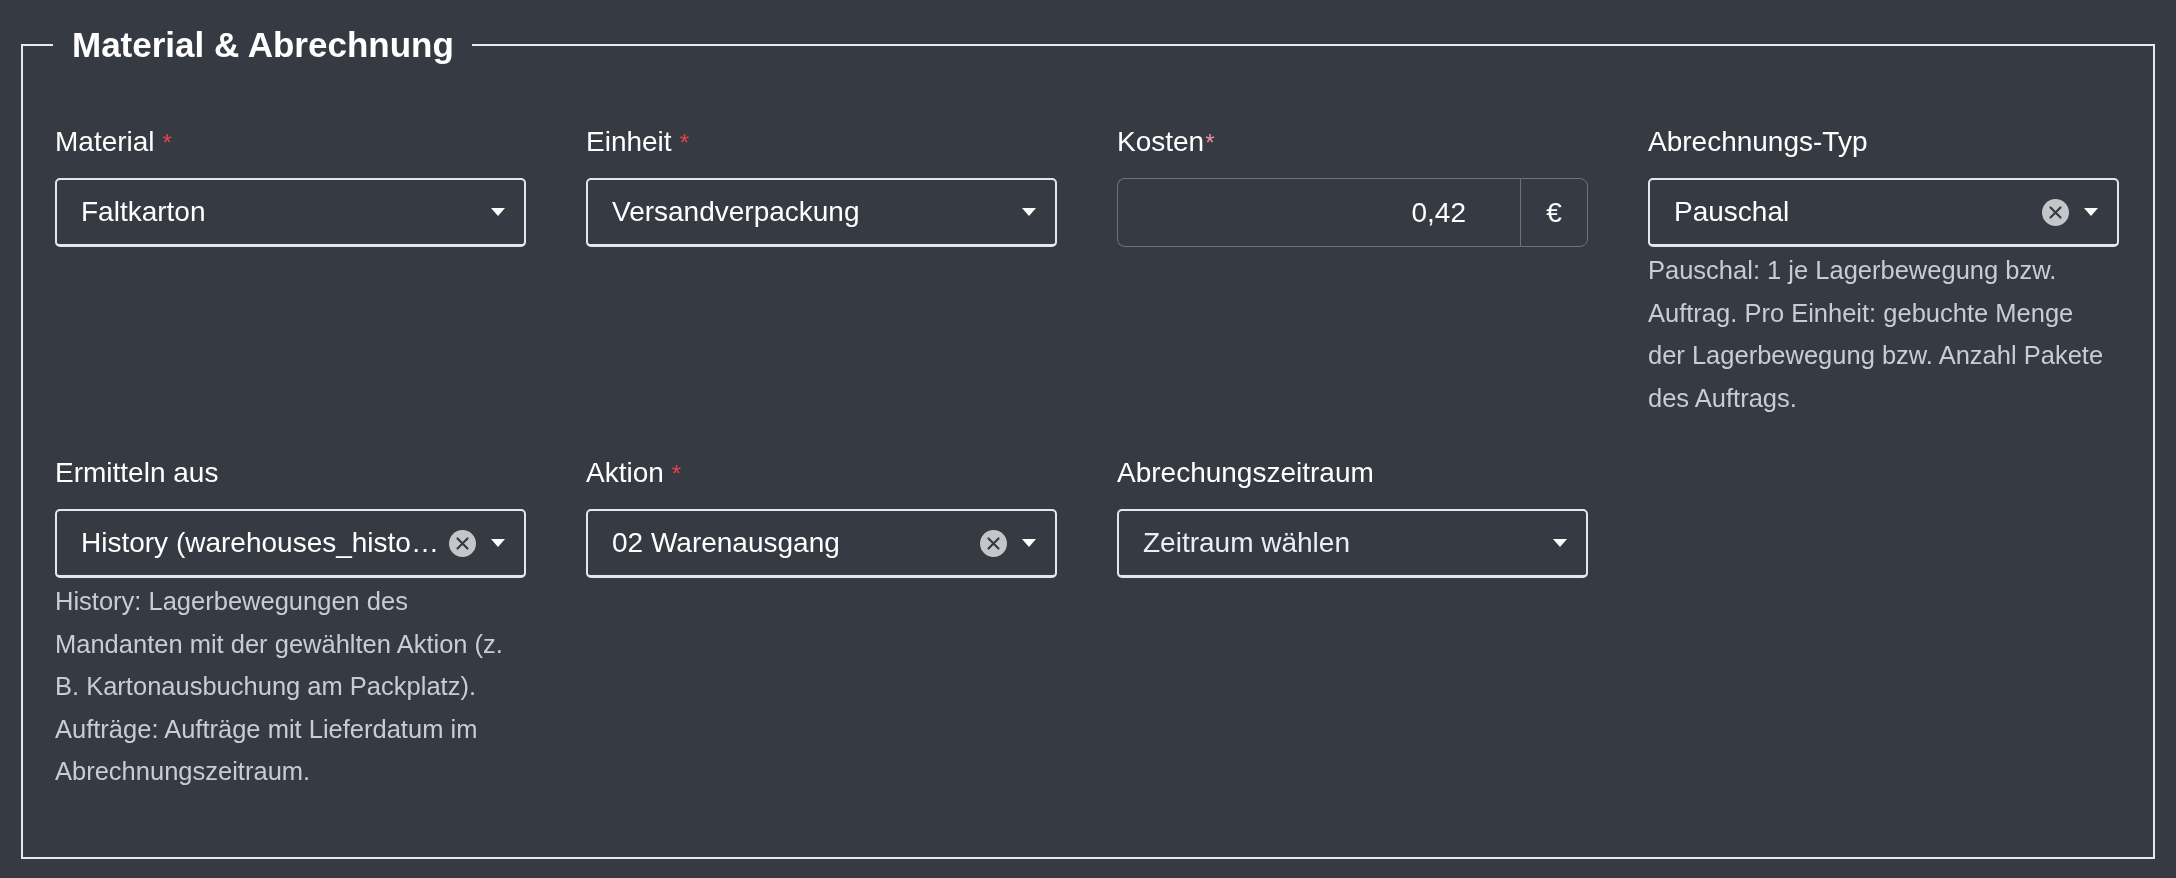  Describe the element at coordinates (1883, 212) in the screenshot. I see `select-field: Pauschal` at that location.